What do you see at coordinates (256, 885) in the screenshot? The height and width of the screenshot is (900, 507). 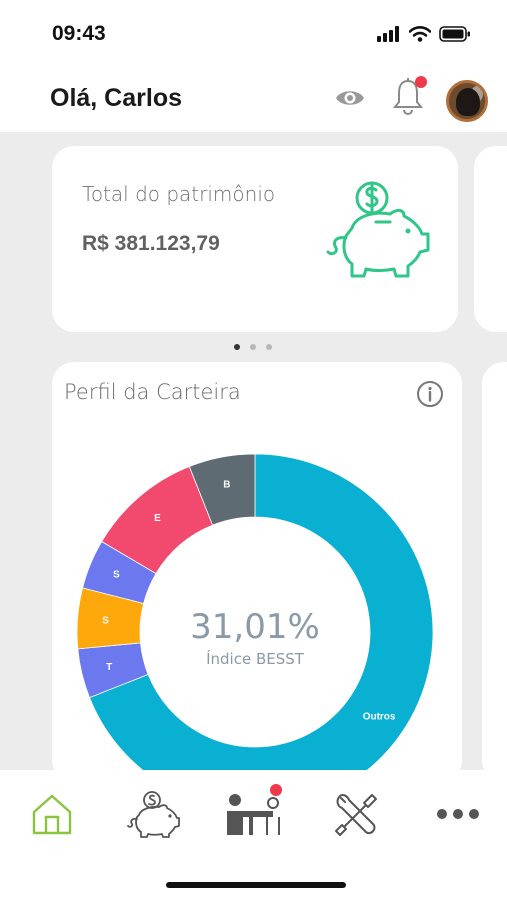 I see `home-indicator` at bounding box center [256, 885].